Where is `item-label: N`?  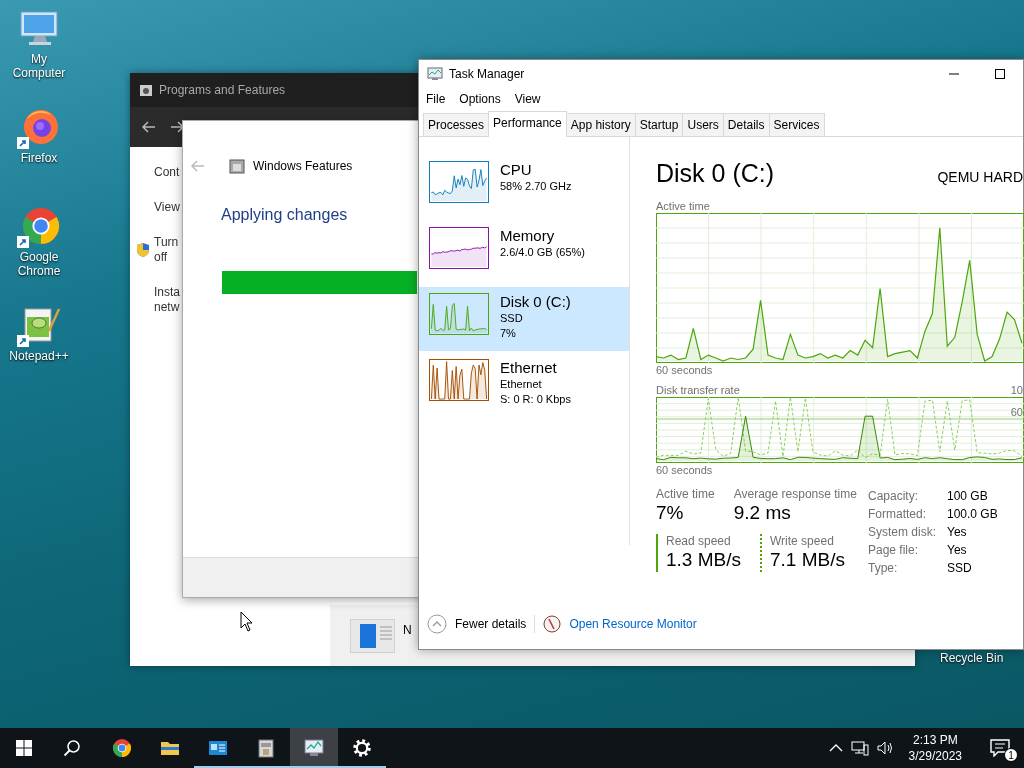 item-label: N is located at coordinates (407, 630).